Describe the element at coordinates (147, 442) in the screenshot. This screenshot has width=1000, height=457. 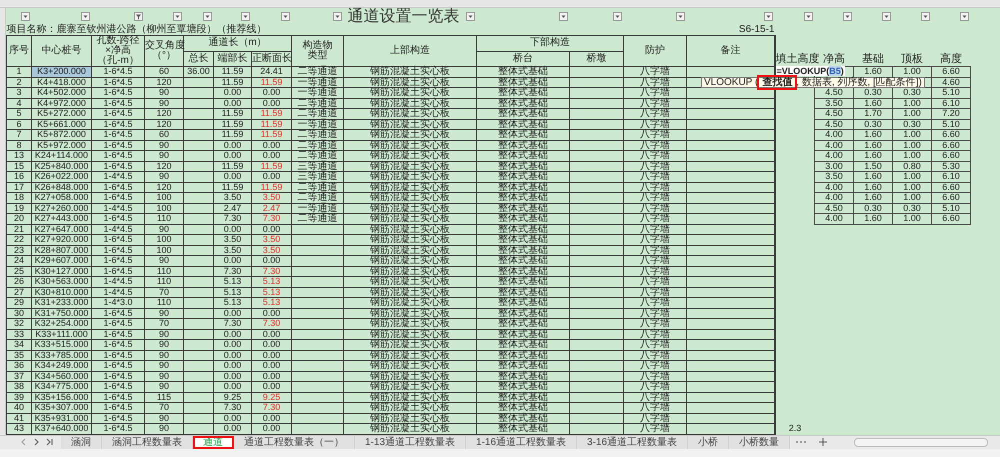
I see `sheet-tab: 涵洞工程数量表` at that location.